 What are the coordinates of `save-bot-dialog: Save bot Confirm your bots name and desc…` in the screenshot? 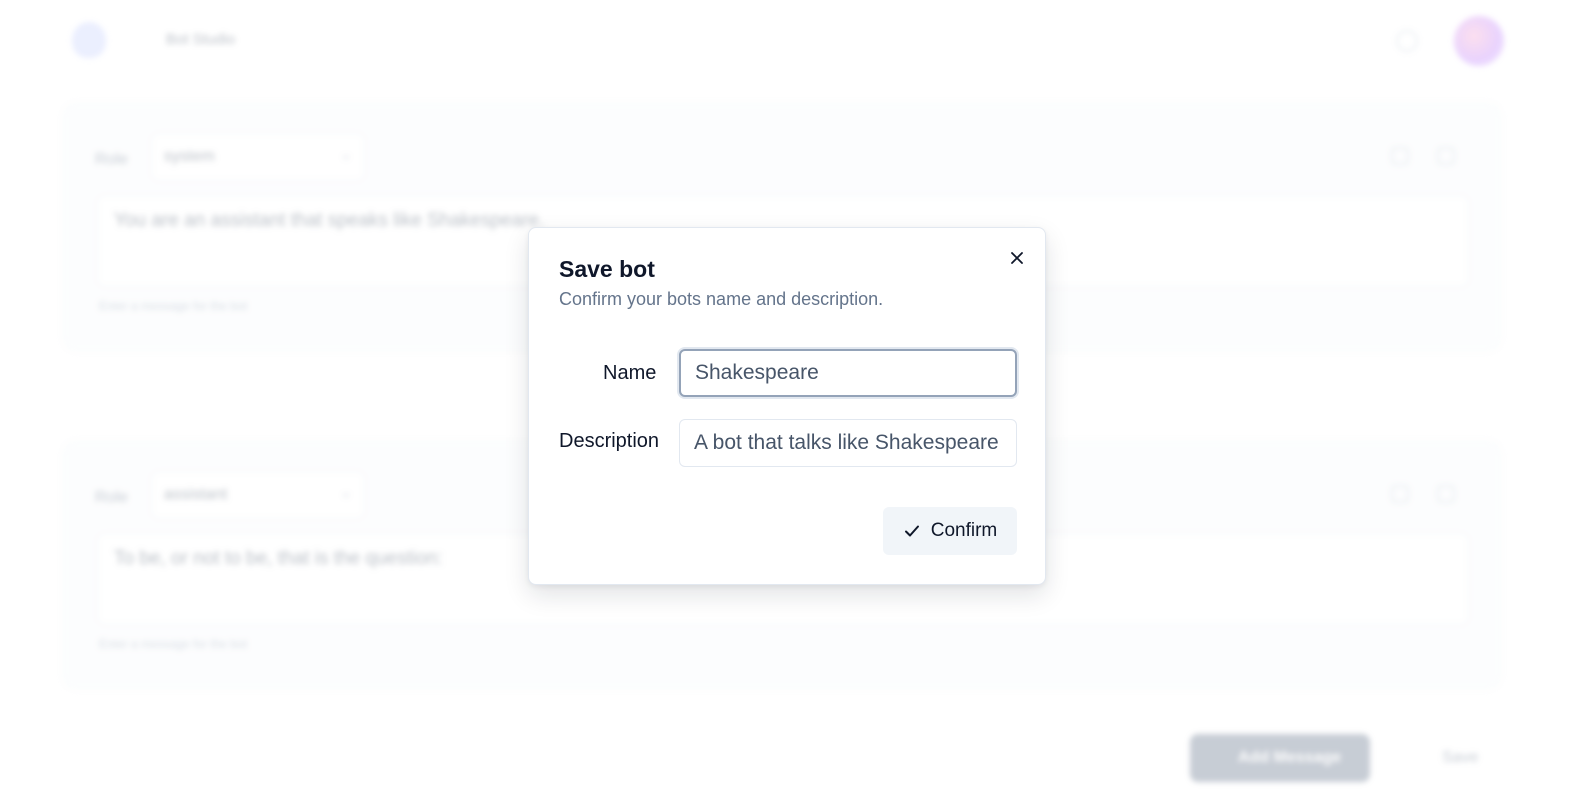 It's located at (787, 406).